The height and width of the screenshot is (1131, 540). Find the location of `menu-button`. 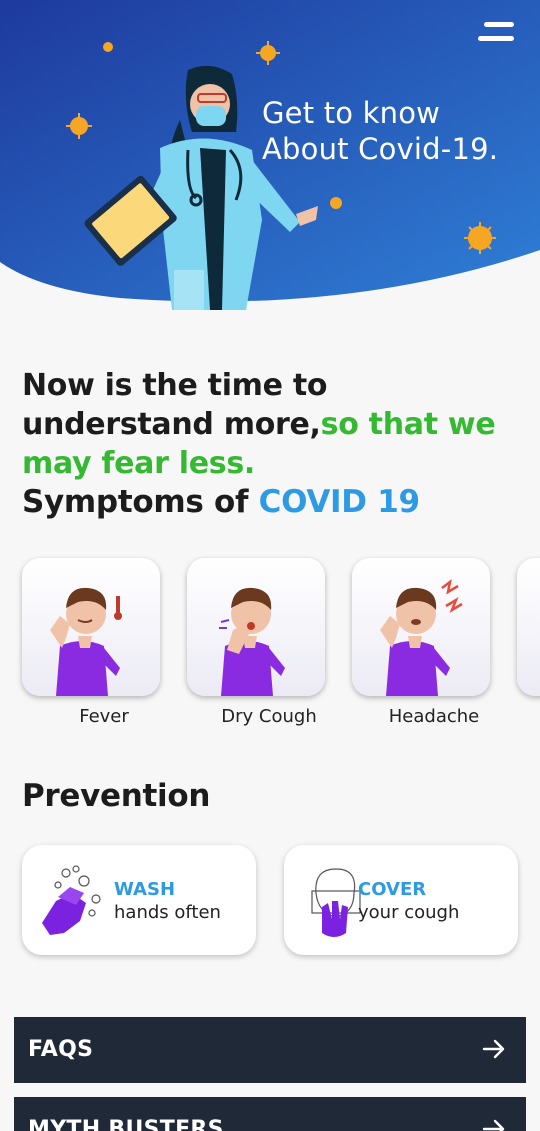

menu-button is located at coordinates (497, 33).